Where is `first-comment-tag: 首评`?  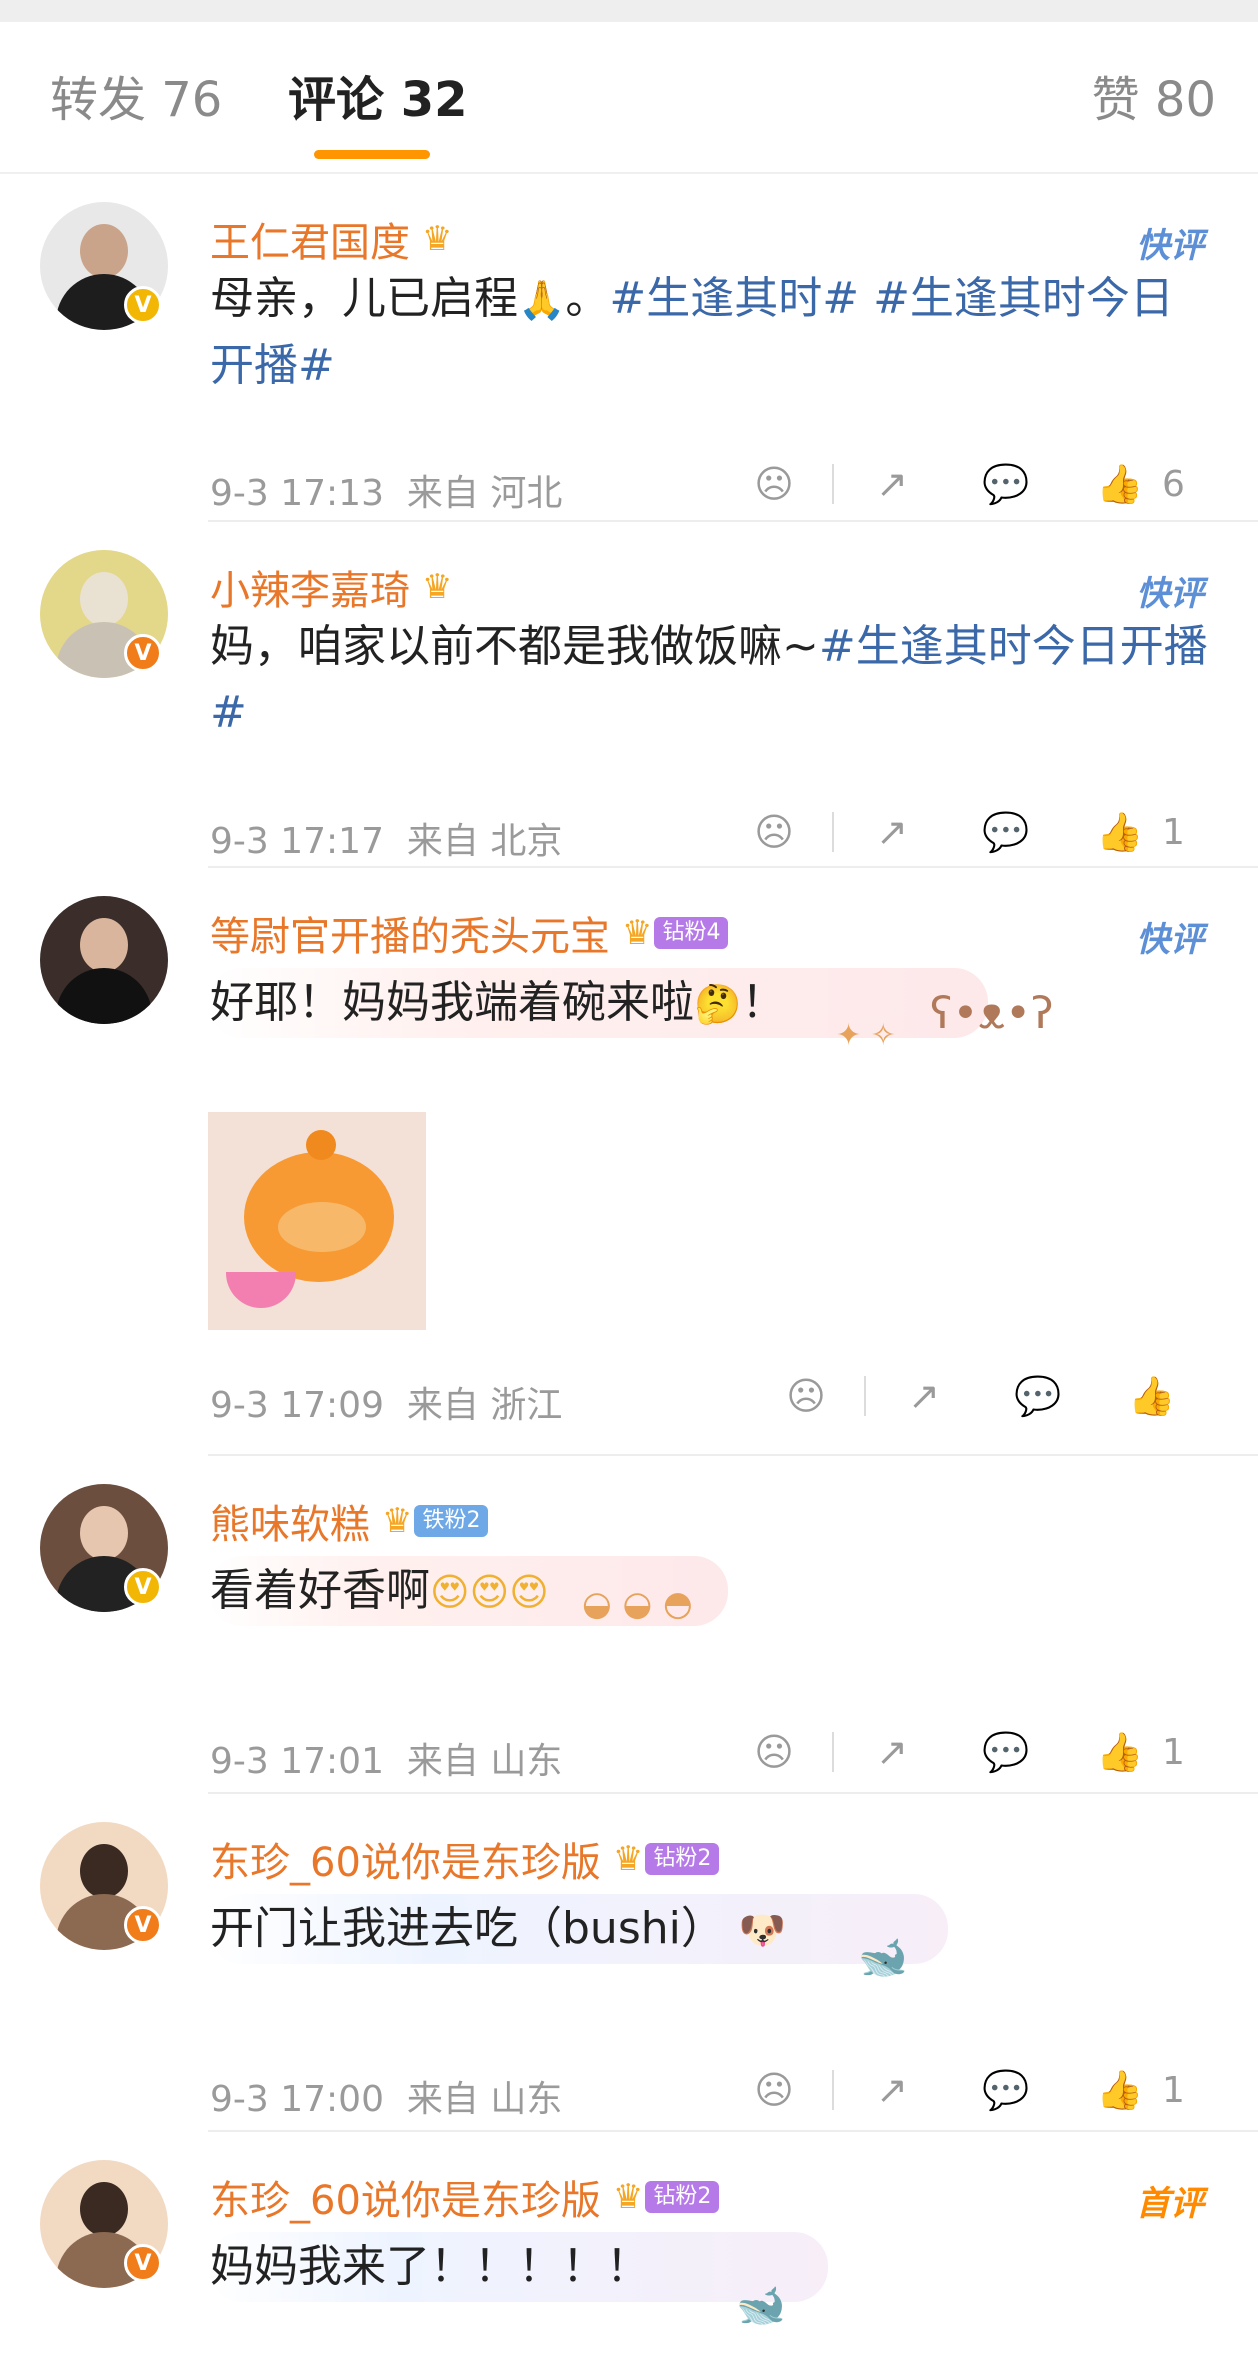
first-comment-tag: 首评 is located at coordinates (1170, 2204).